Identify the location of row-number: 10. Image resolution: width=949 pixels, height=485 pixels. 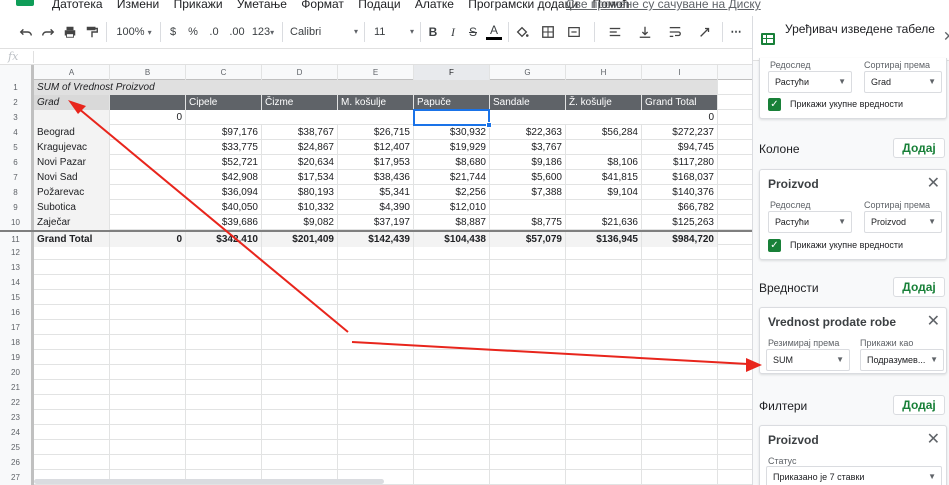
(17, 222).